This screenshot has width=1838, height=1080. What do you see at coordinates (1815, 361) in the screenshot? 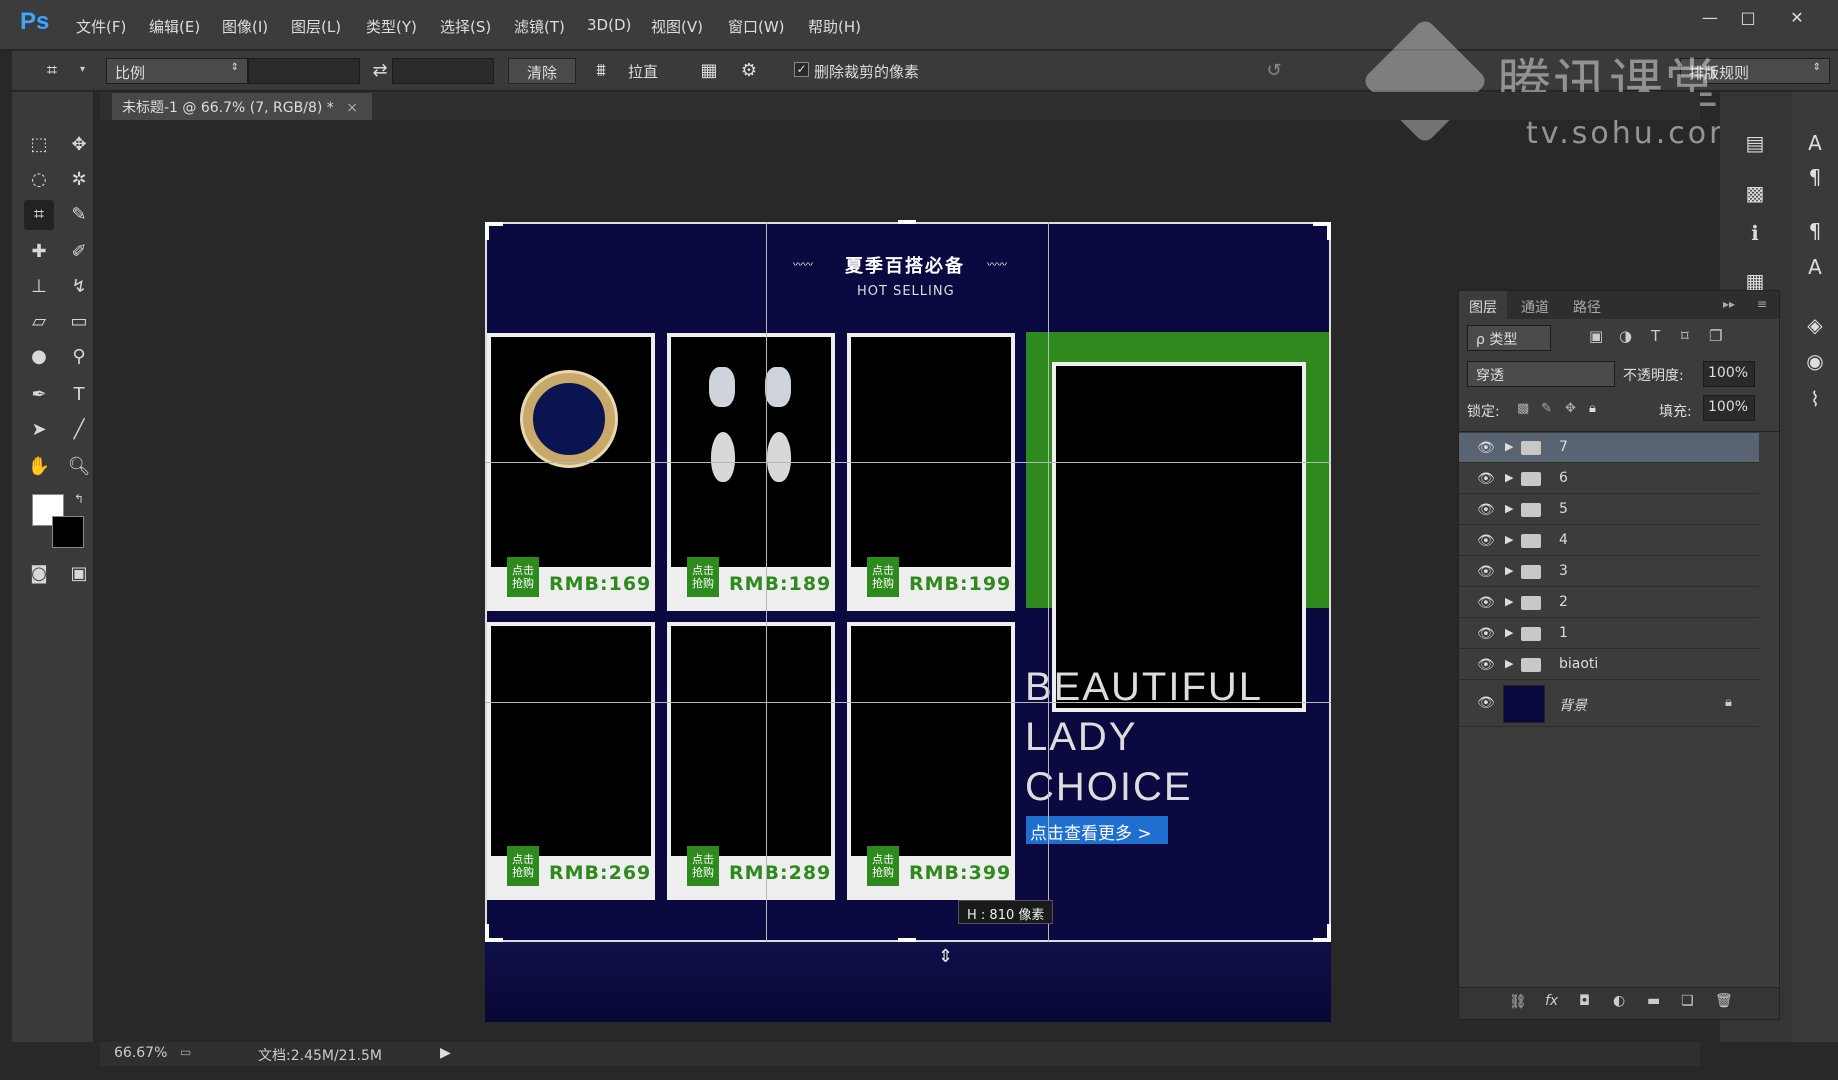
I see `channels-panel-icon: ◉` at bounding box center [1815, 361].